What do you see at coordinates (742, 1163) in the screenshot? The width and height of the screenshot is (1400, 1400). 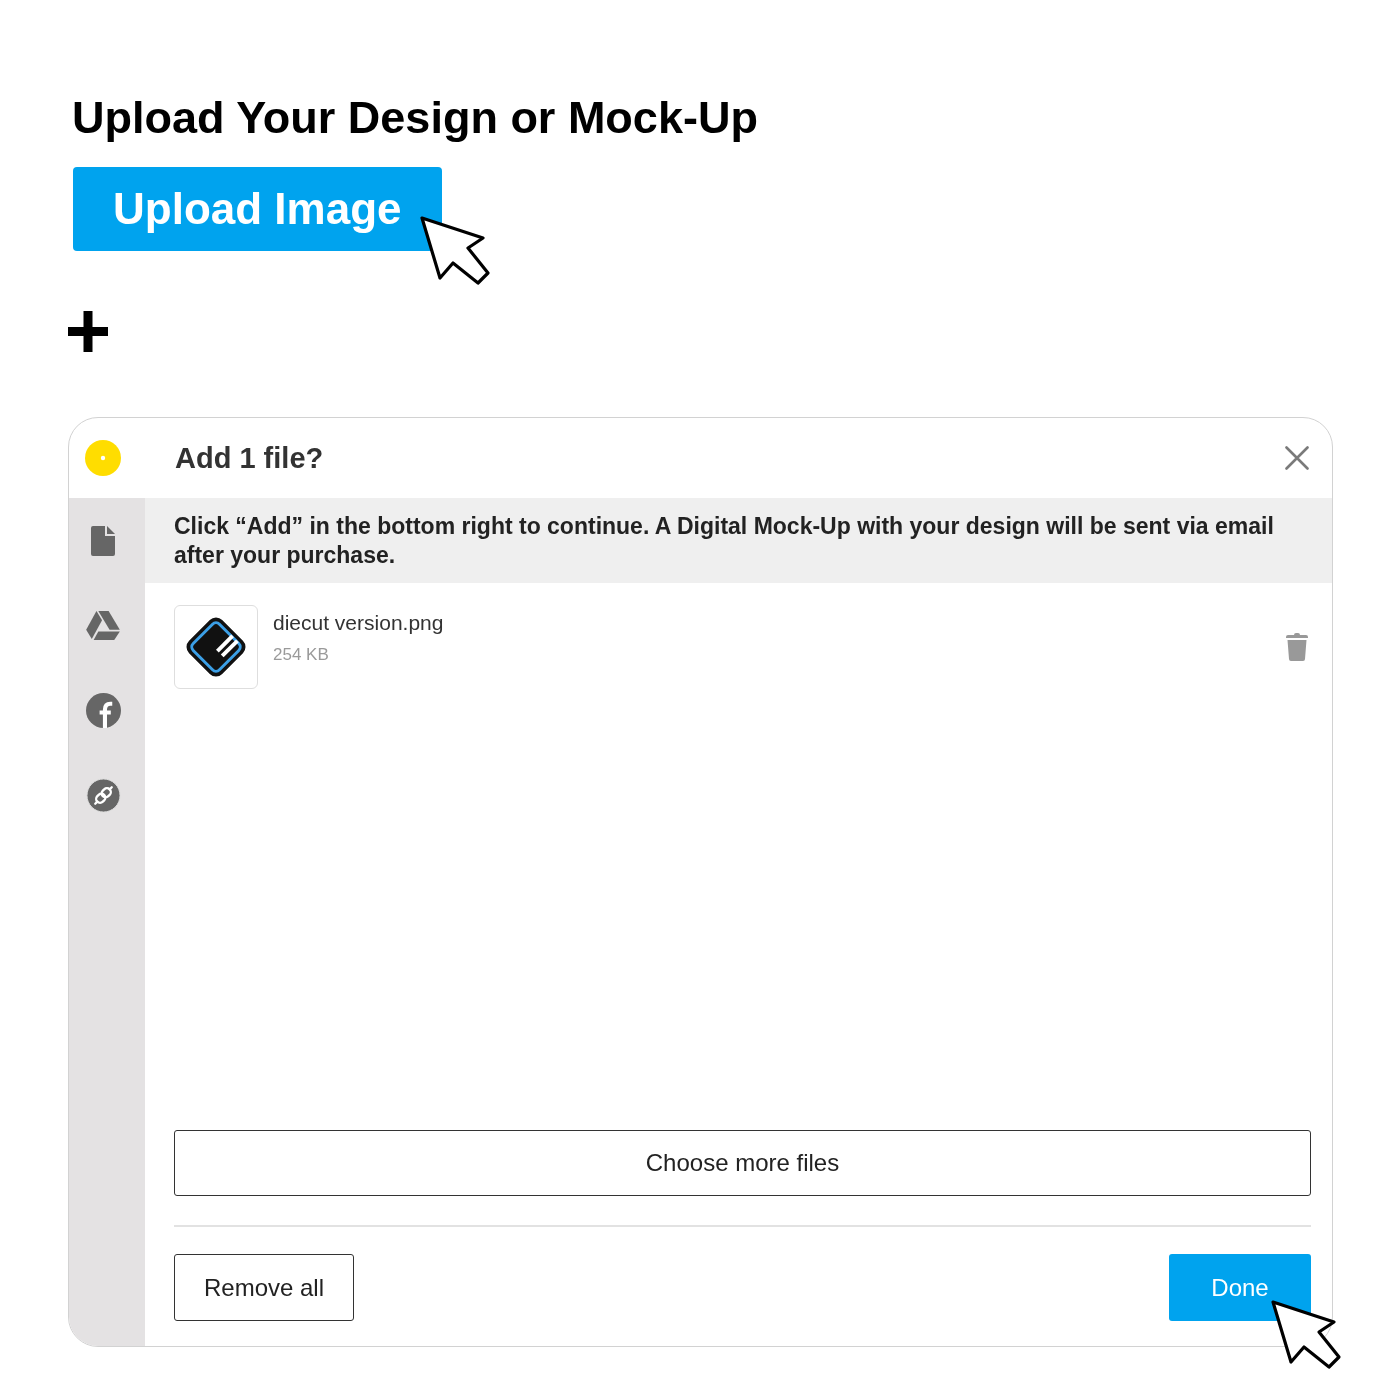 I see `choose-more-files-button: Choose more files` at bounding box center [742, 1163].